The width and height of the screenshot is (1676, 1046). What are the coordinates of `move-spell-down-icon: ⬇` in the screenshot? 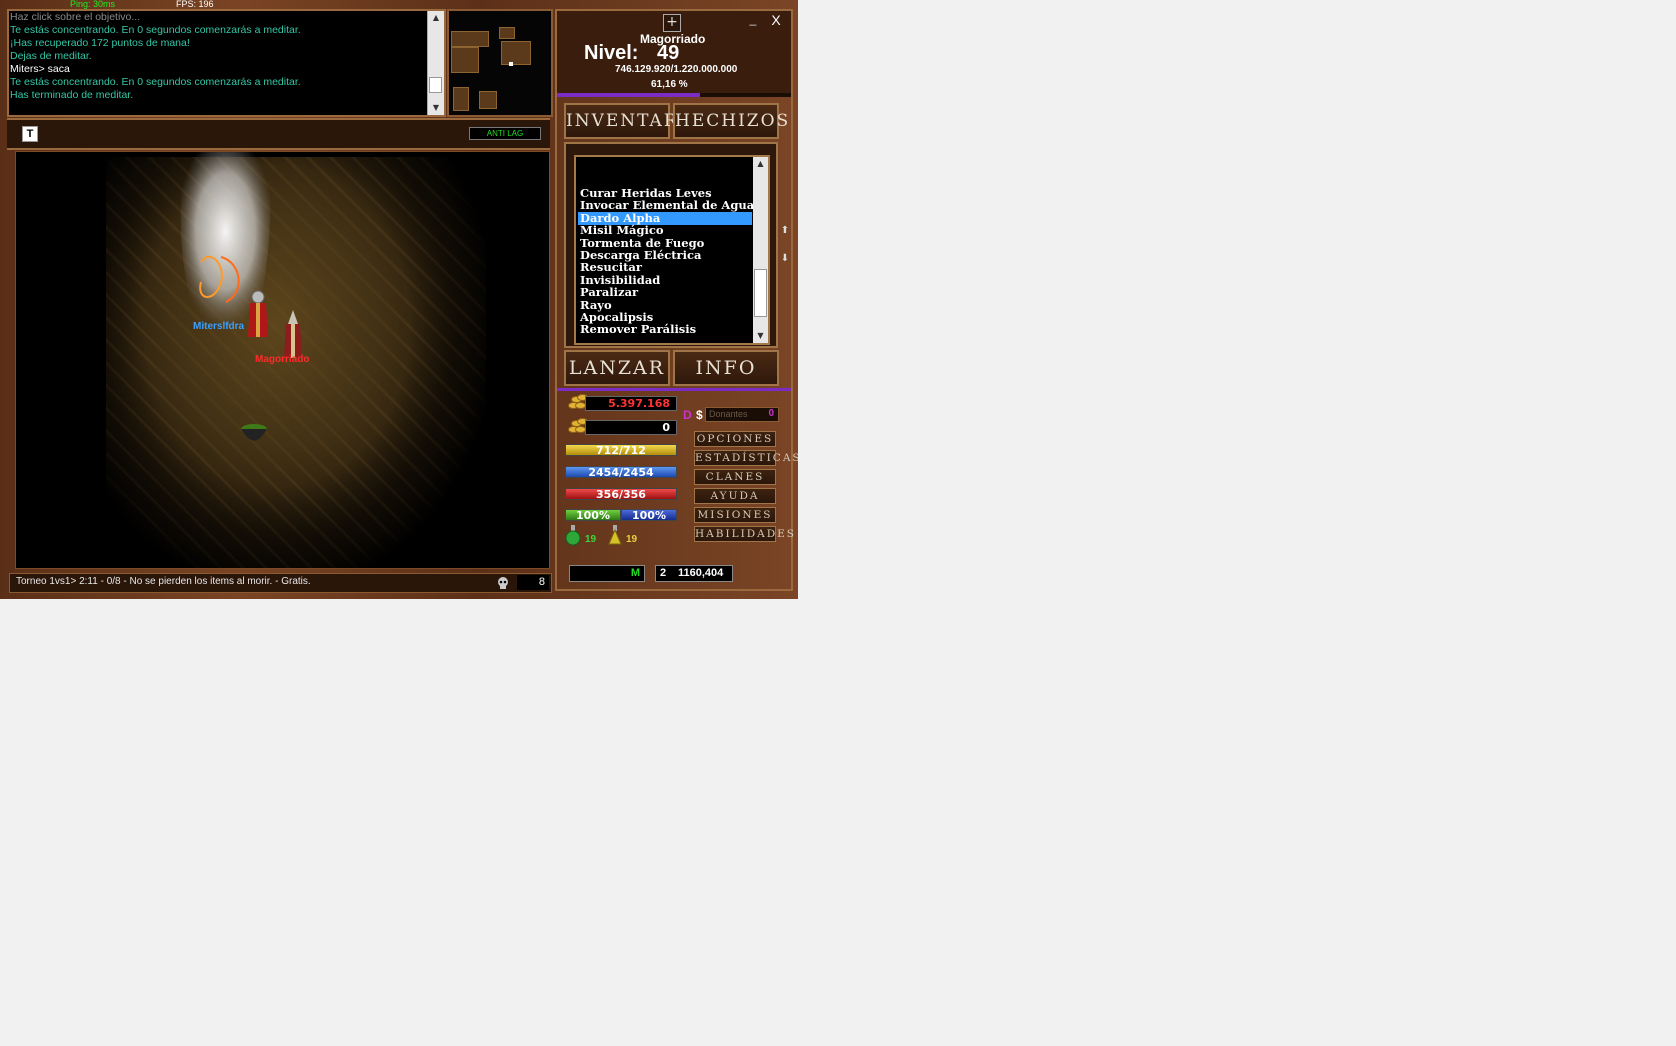 It's located at (785, 259).